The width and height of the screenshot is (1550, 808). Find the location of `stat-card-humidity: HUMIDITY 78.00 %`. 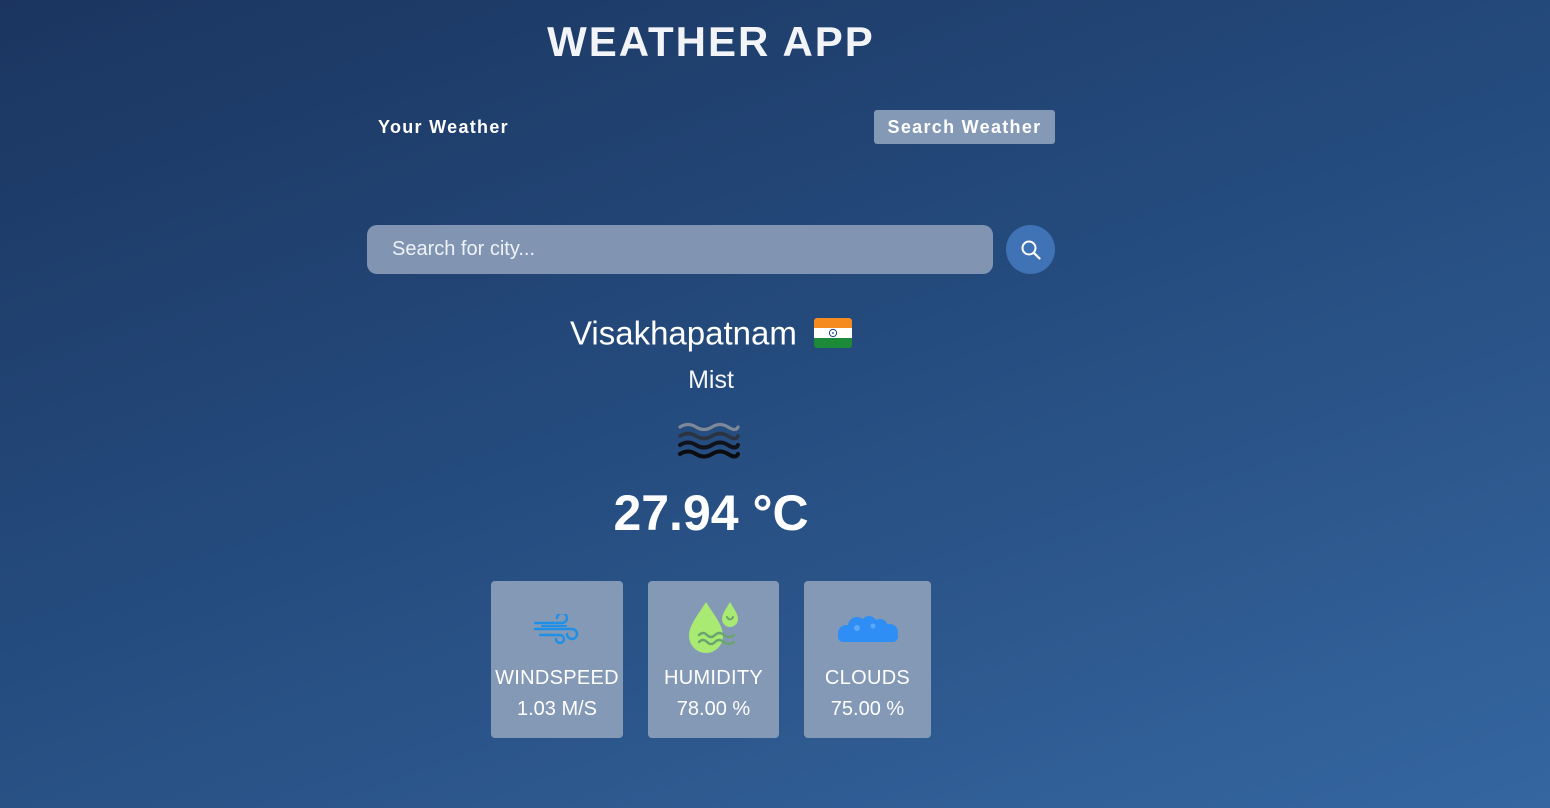

stat-card-humidity: HUMIDITY 78.00 % is located at coordinates (713, 659).